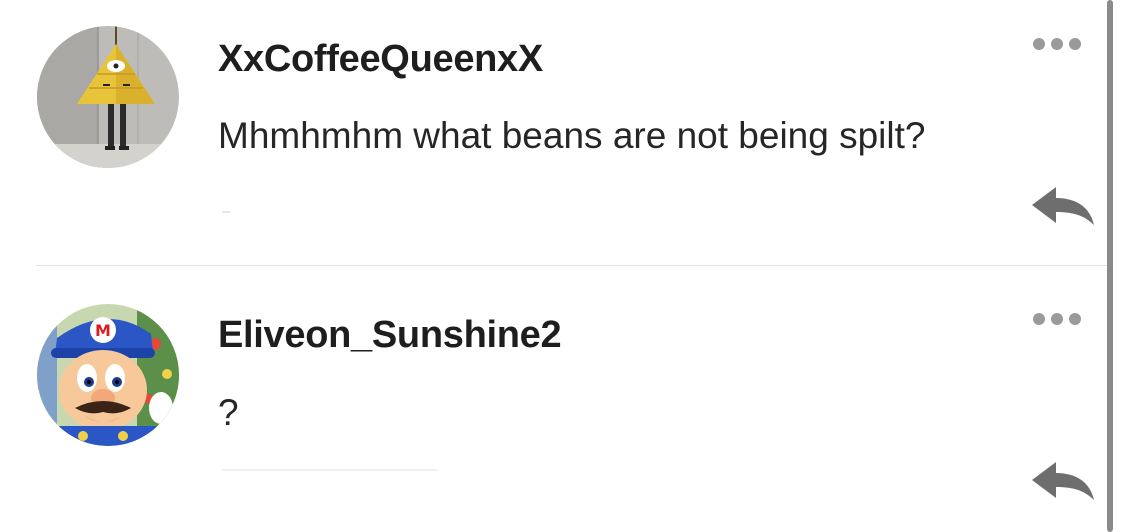  What do you see at coordinates (103, 330) in the screenshot?
I see `svg-text: M` at bounding box center [103, 330].